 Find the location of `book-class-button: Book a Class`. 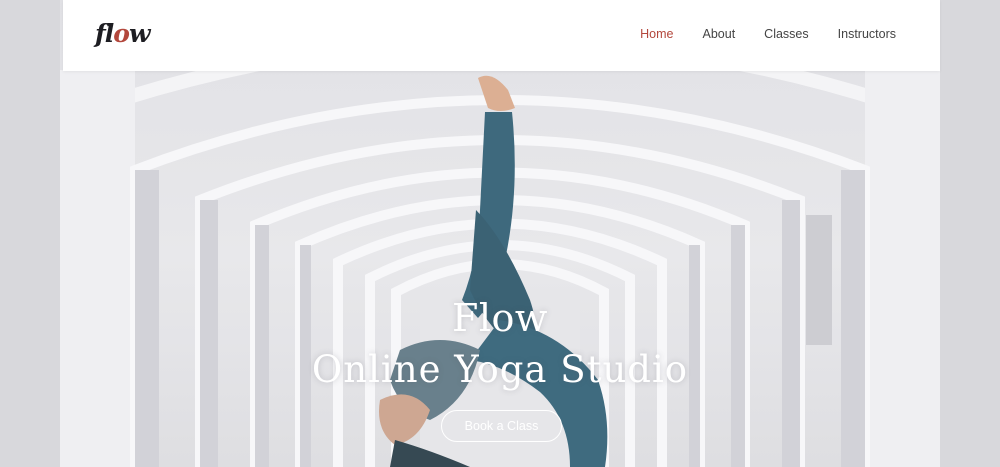

book-class-button: Book a Class is located at coordinates (501, 426).